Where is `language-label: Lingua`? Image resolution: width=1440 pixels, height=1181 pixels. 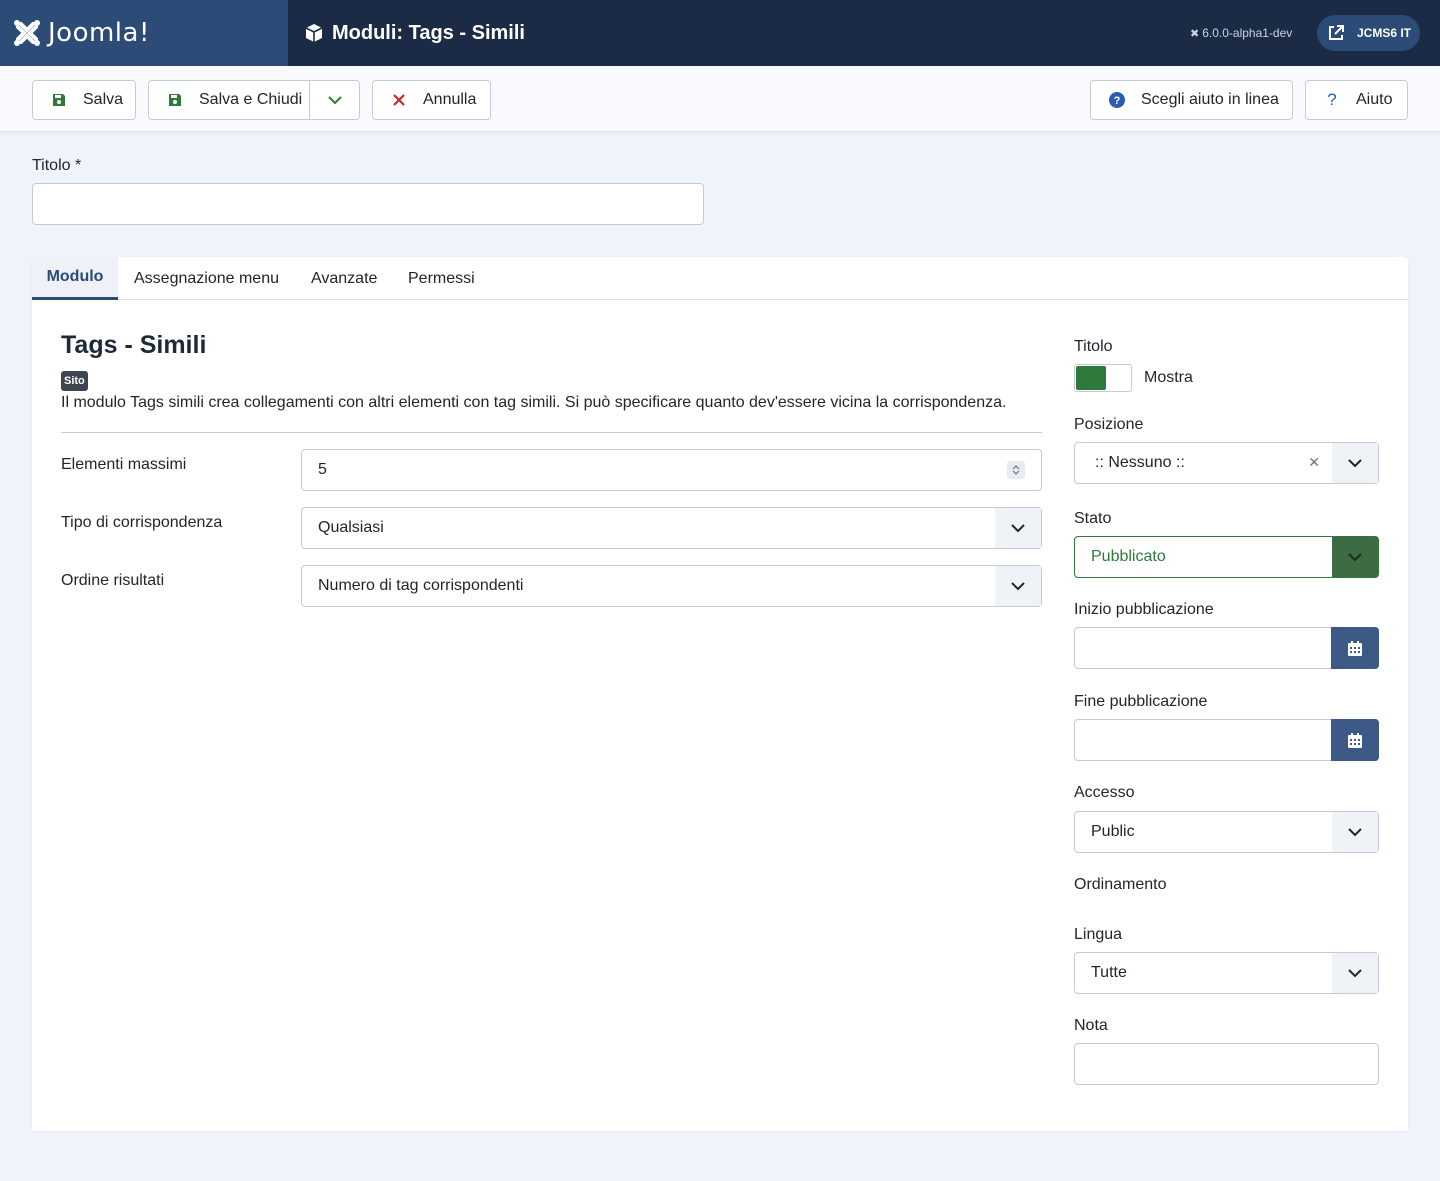 language-label: Lingua is located at coordinates (1098, 934).